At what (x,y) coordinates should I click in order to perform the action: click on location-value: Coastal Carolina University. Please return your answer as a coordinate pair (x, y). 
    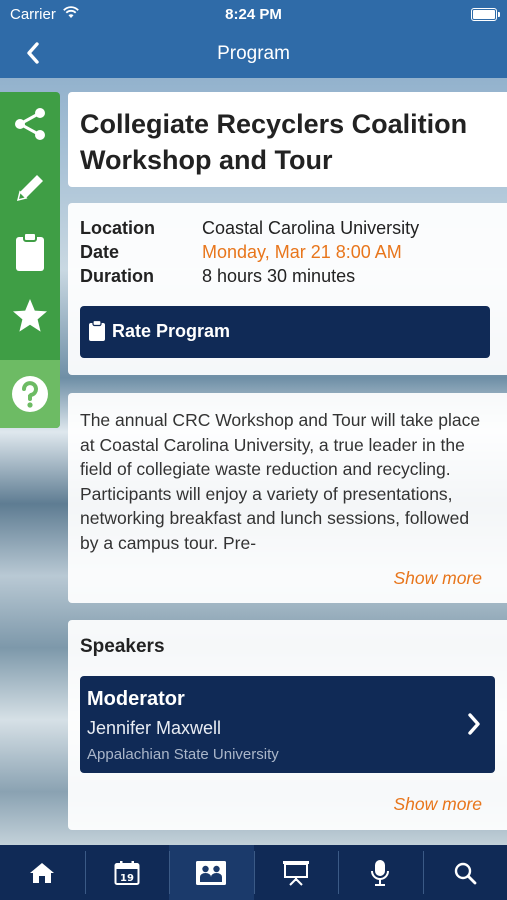
    Looking at the image, I should click on (311, 228).